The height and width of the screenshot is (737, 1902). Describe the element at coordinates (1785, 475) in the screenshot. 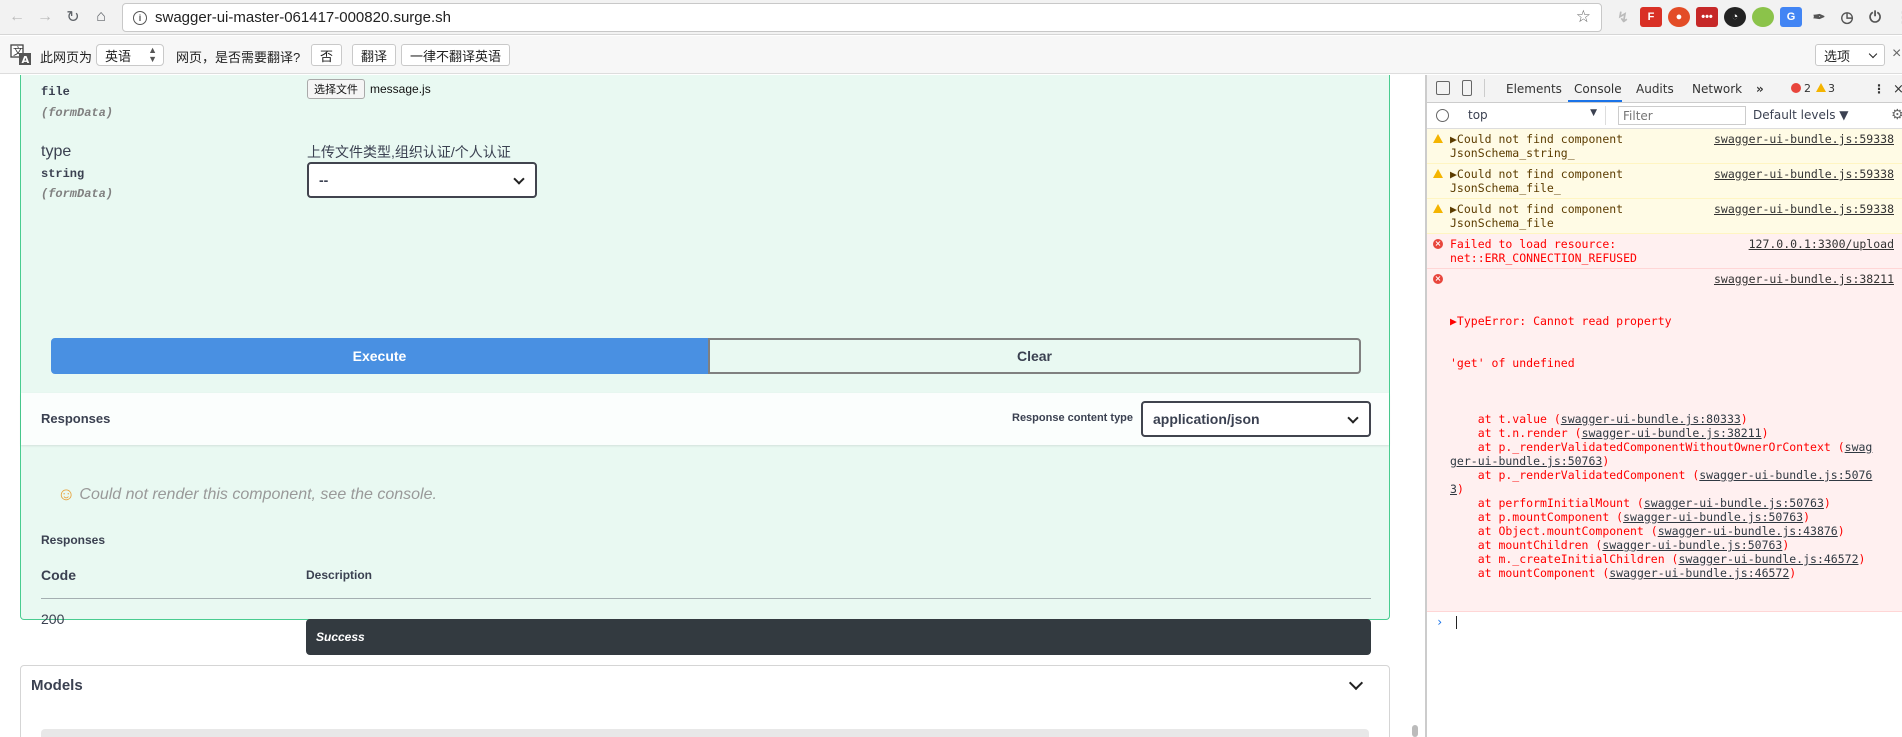

I see `stack-source-link: swagger-ui-bundle.js:5076` at that location.